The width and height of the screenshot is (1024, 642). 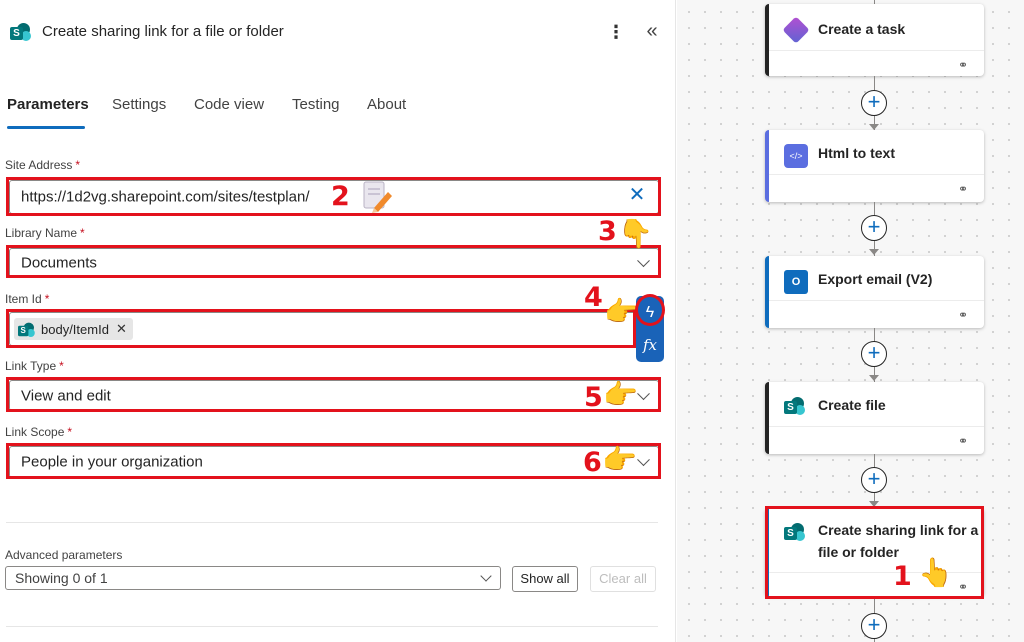 I want to click on collapse-panel-icon: «, so click(x=652, y=32).